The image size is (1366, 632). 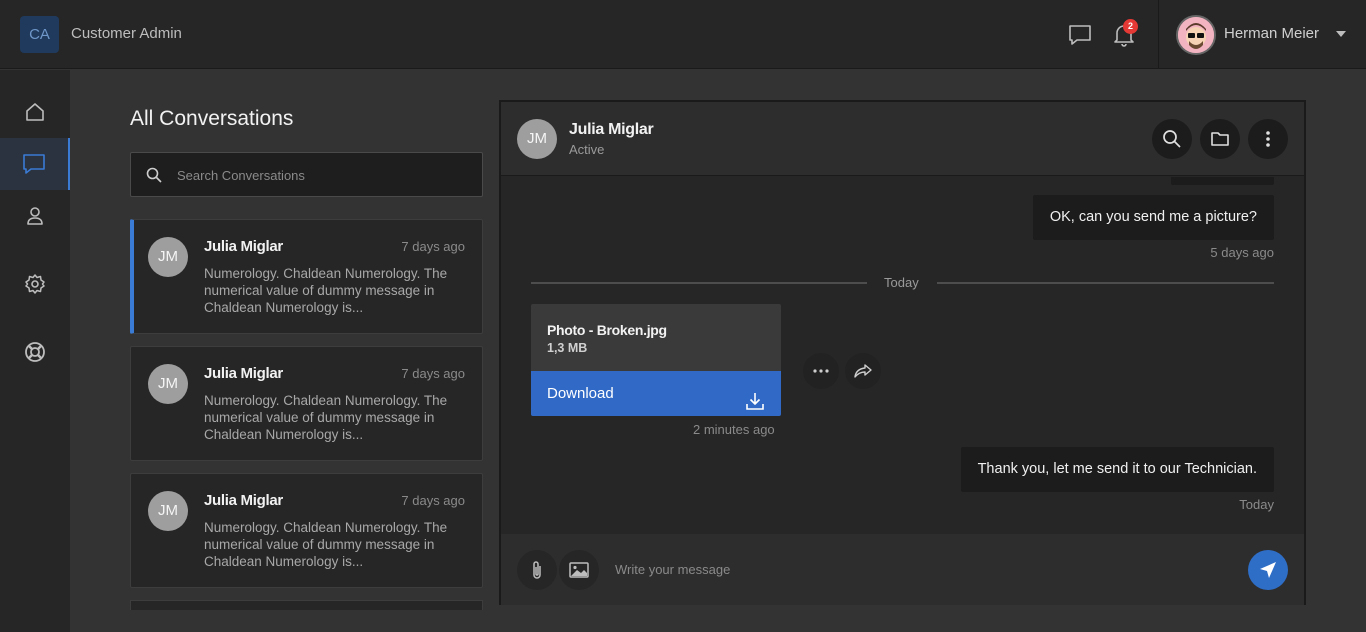 What do you see at coordinates (755, 400) in the screenshot?
I see `download-icon` at bounding box center [755, 400].